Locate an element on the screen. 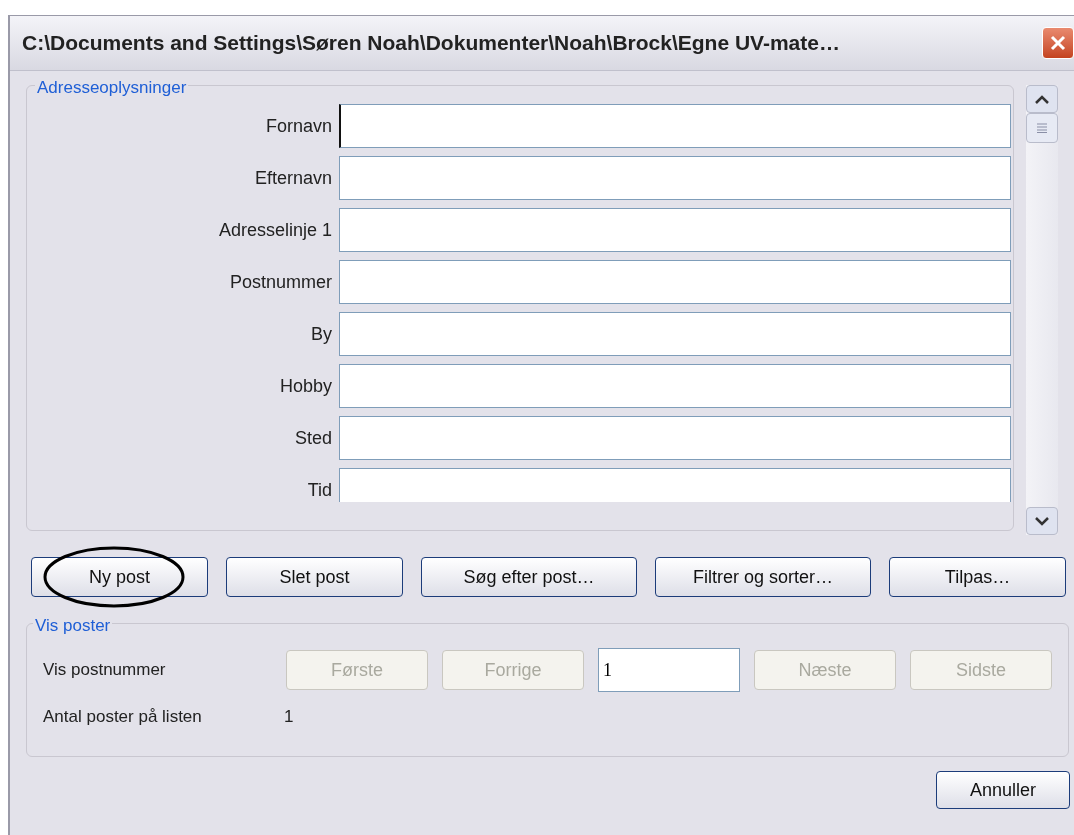 Image resolution: width=1074 pixels, height=835 pixels. field-label: Efternavn is located at coordinates (293, 178).